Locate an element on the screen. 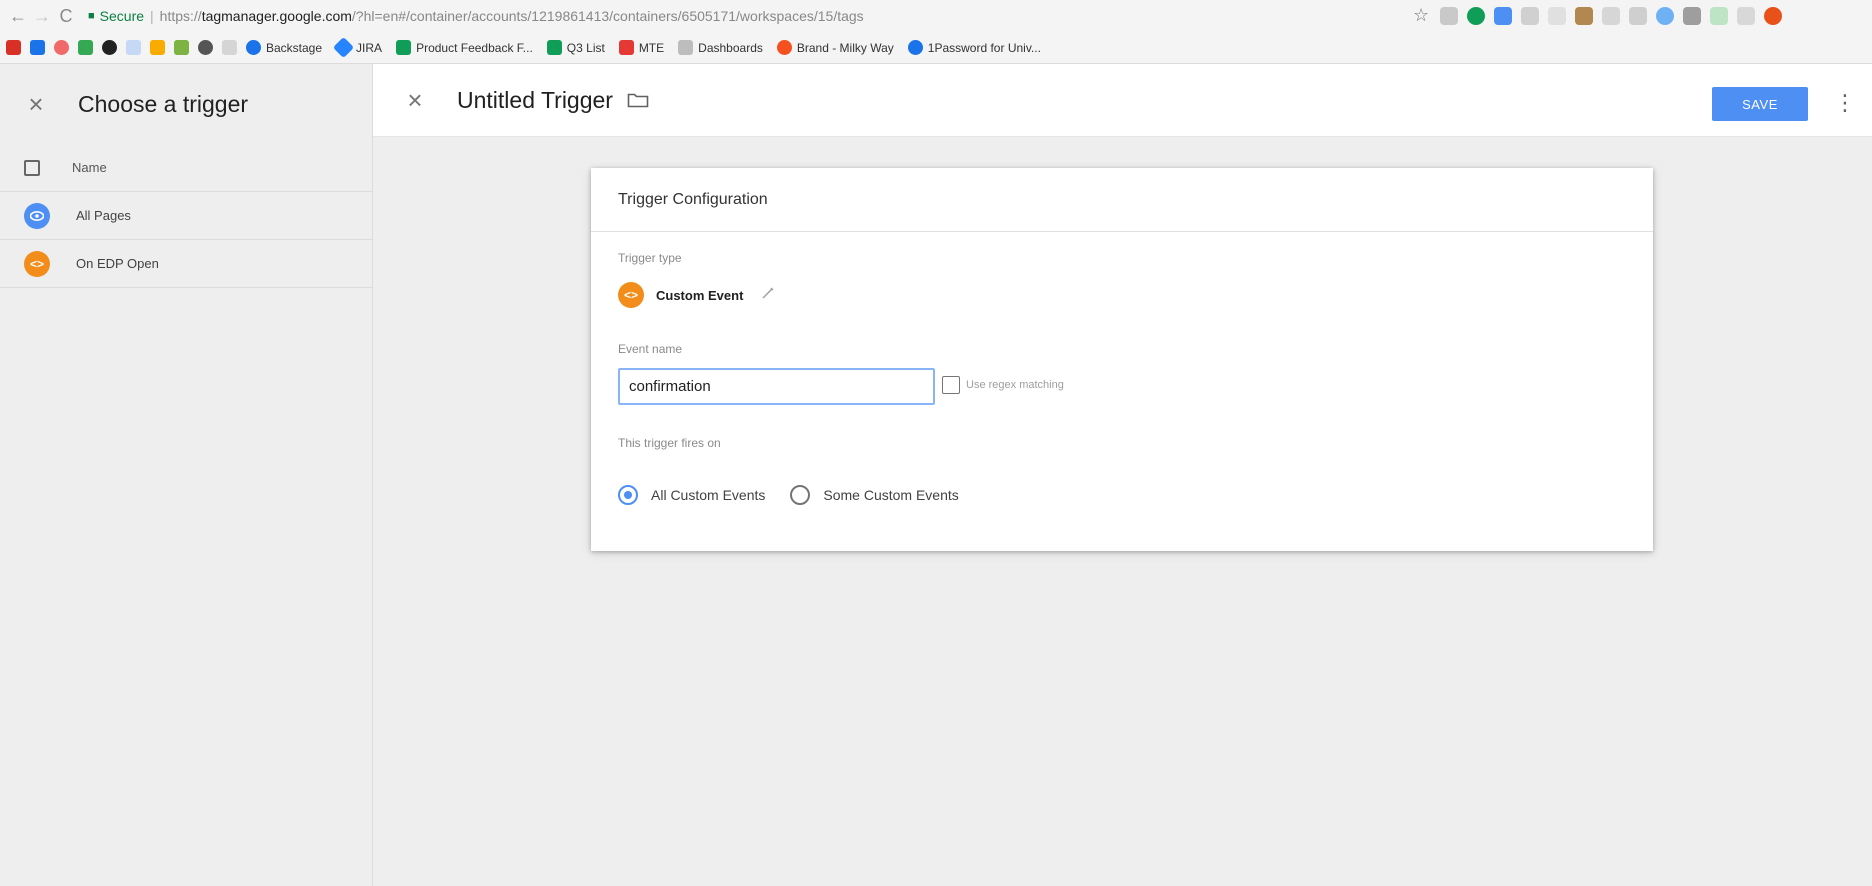  trigger-row-all-pages: All Pages is located at coordinates (186, 215).